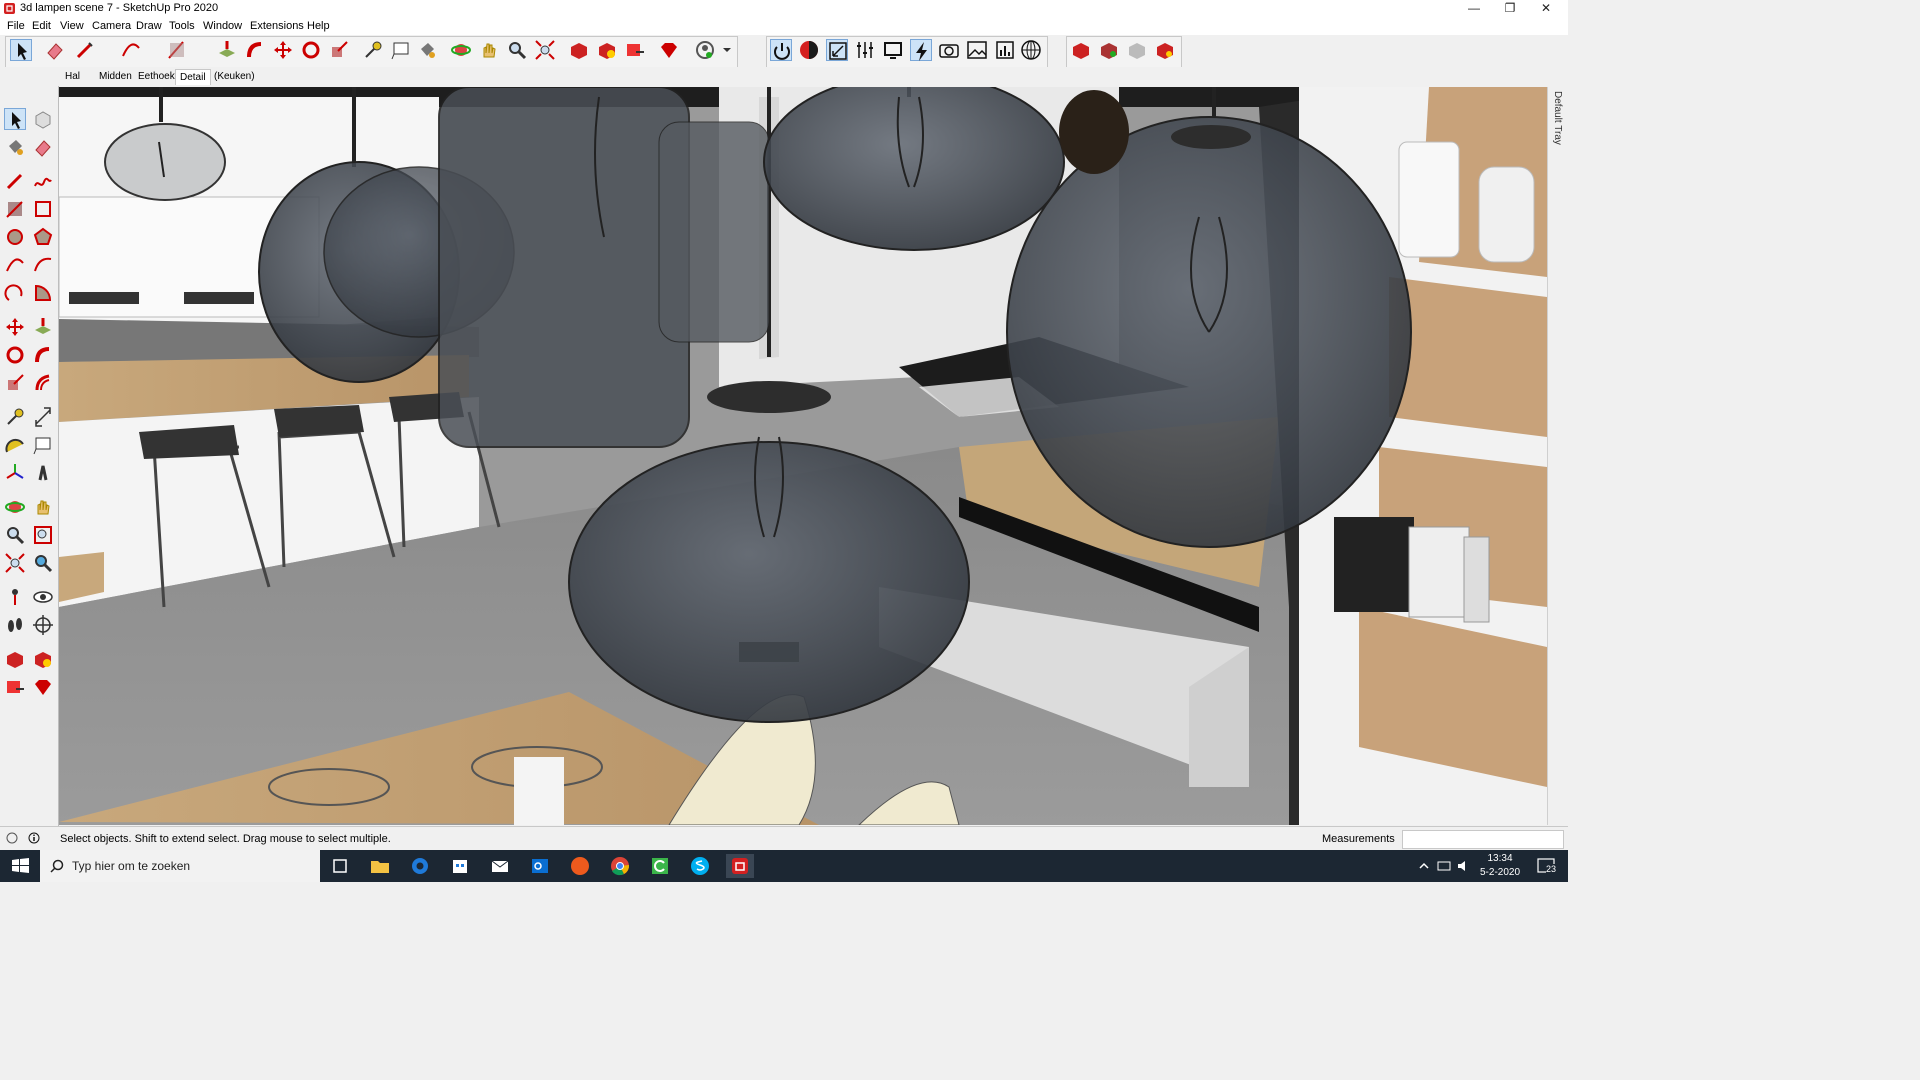  What do you see at coordinates (283, 50) in the screenshot?
I see `move-icon` at bounding box center [283, 50].